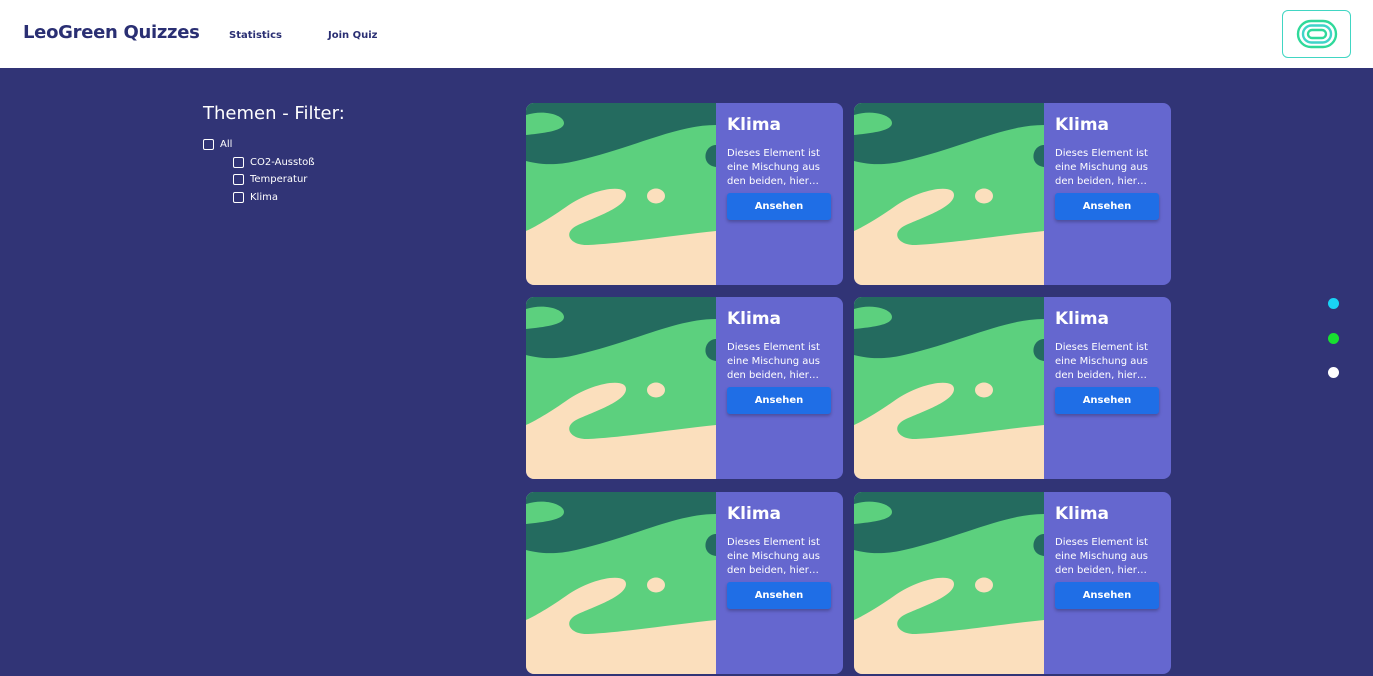  Describe the element at coordinates (226, 145) in the screenshot. I see `filter-all-label: All` at that location.